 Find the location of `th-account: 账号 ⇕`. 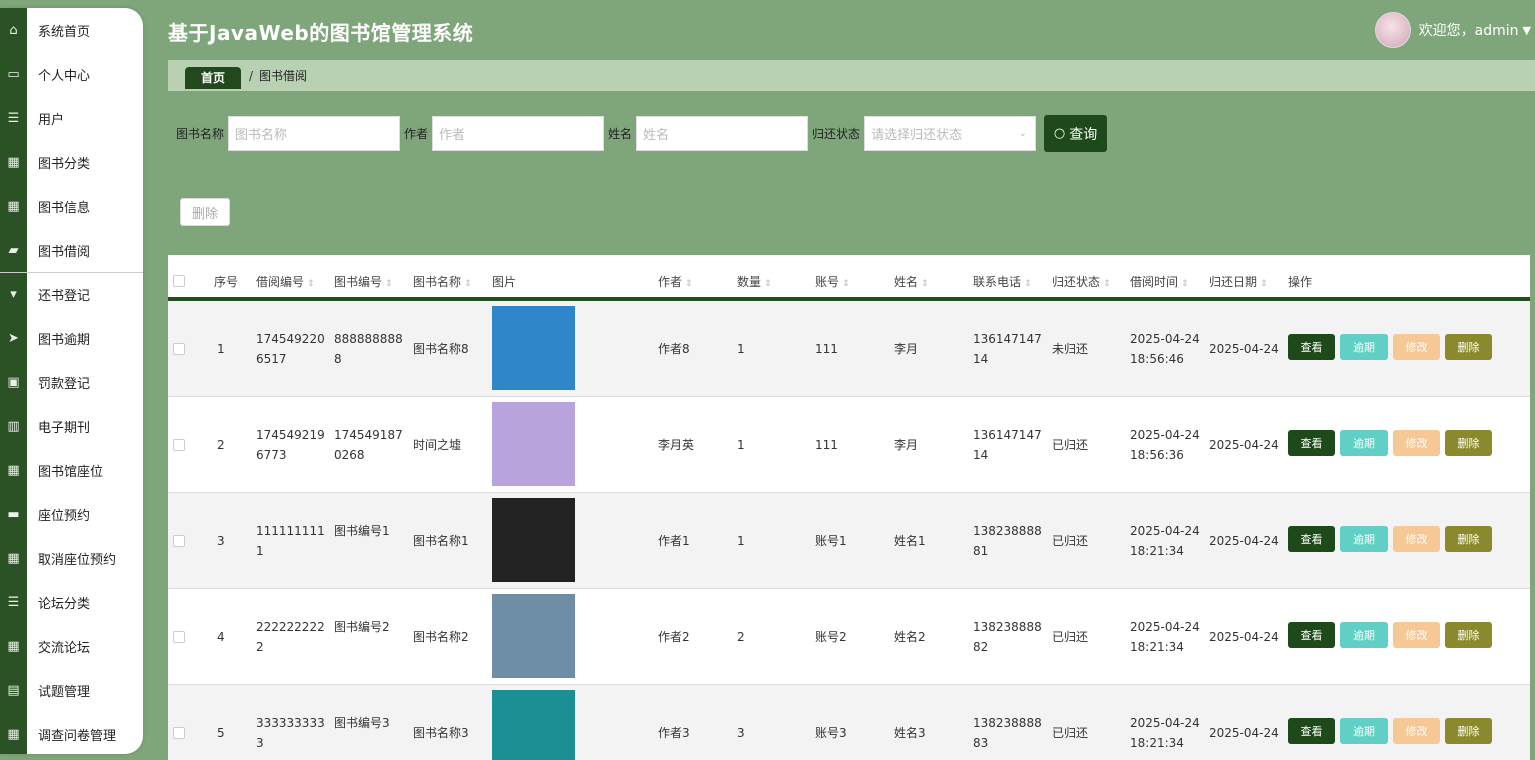

th-account: 账号 ⇕ is located at coordinates (832, 281).